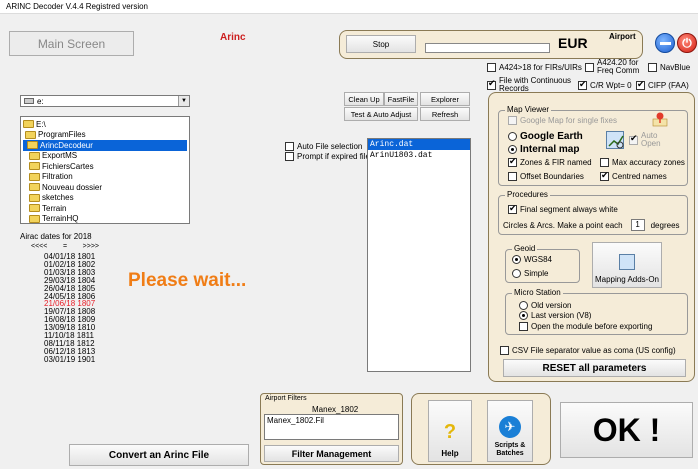  I want to click on simple-radio, so click(516, 273).